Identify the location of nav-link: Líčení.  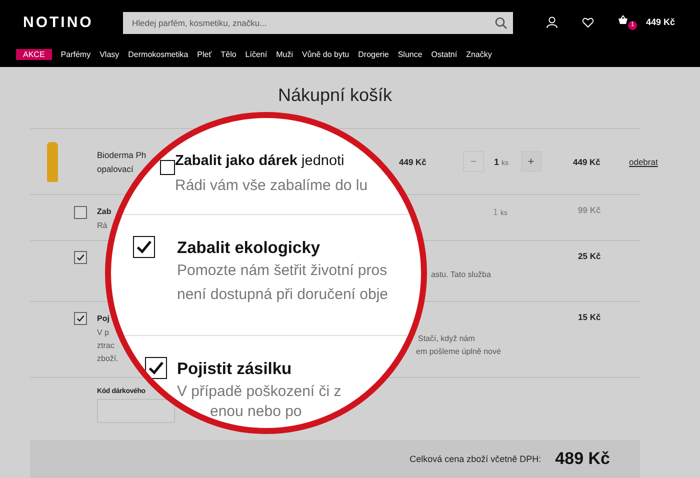
(256, 54).